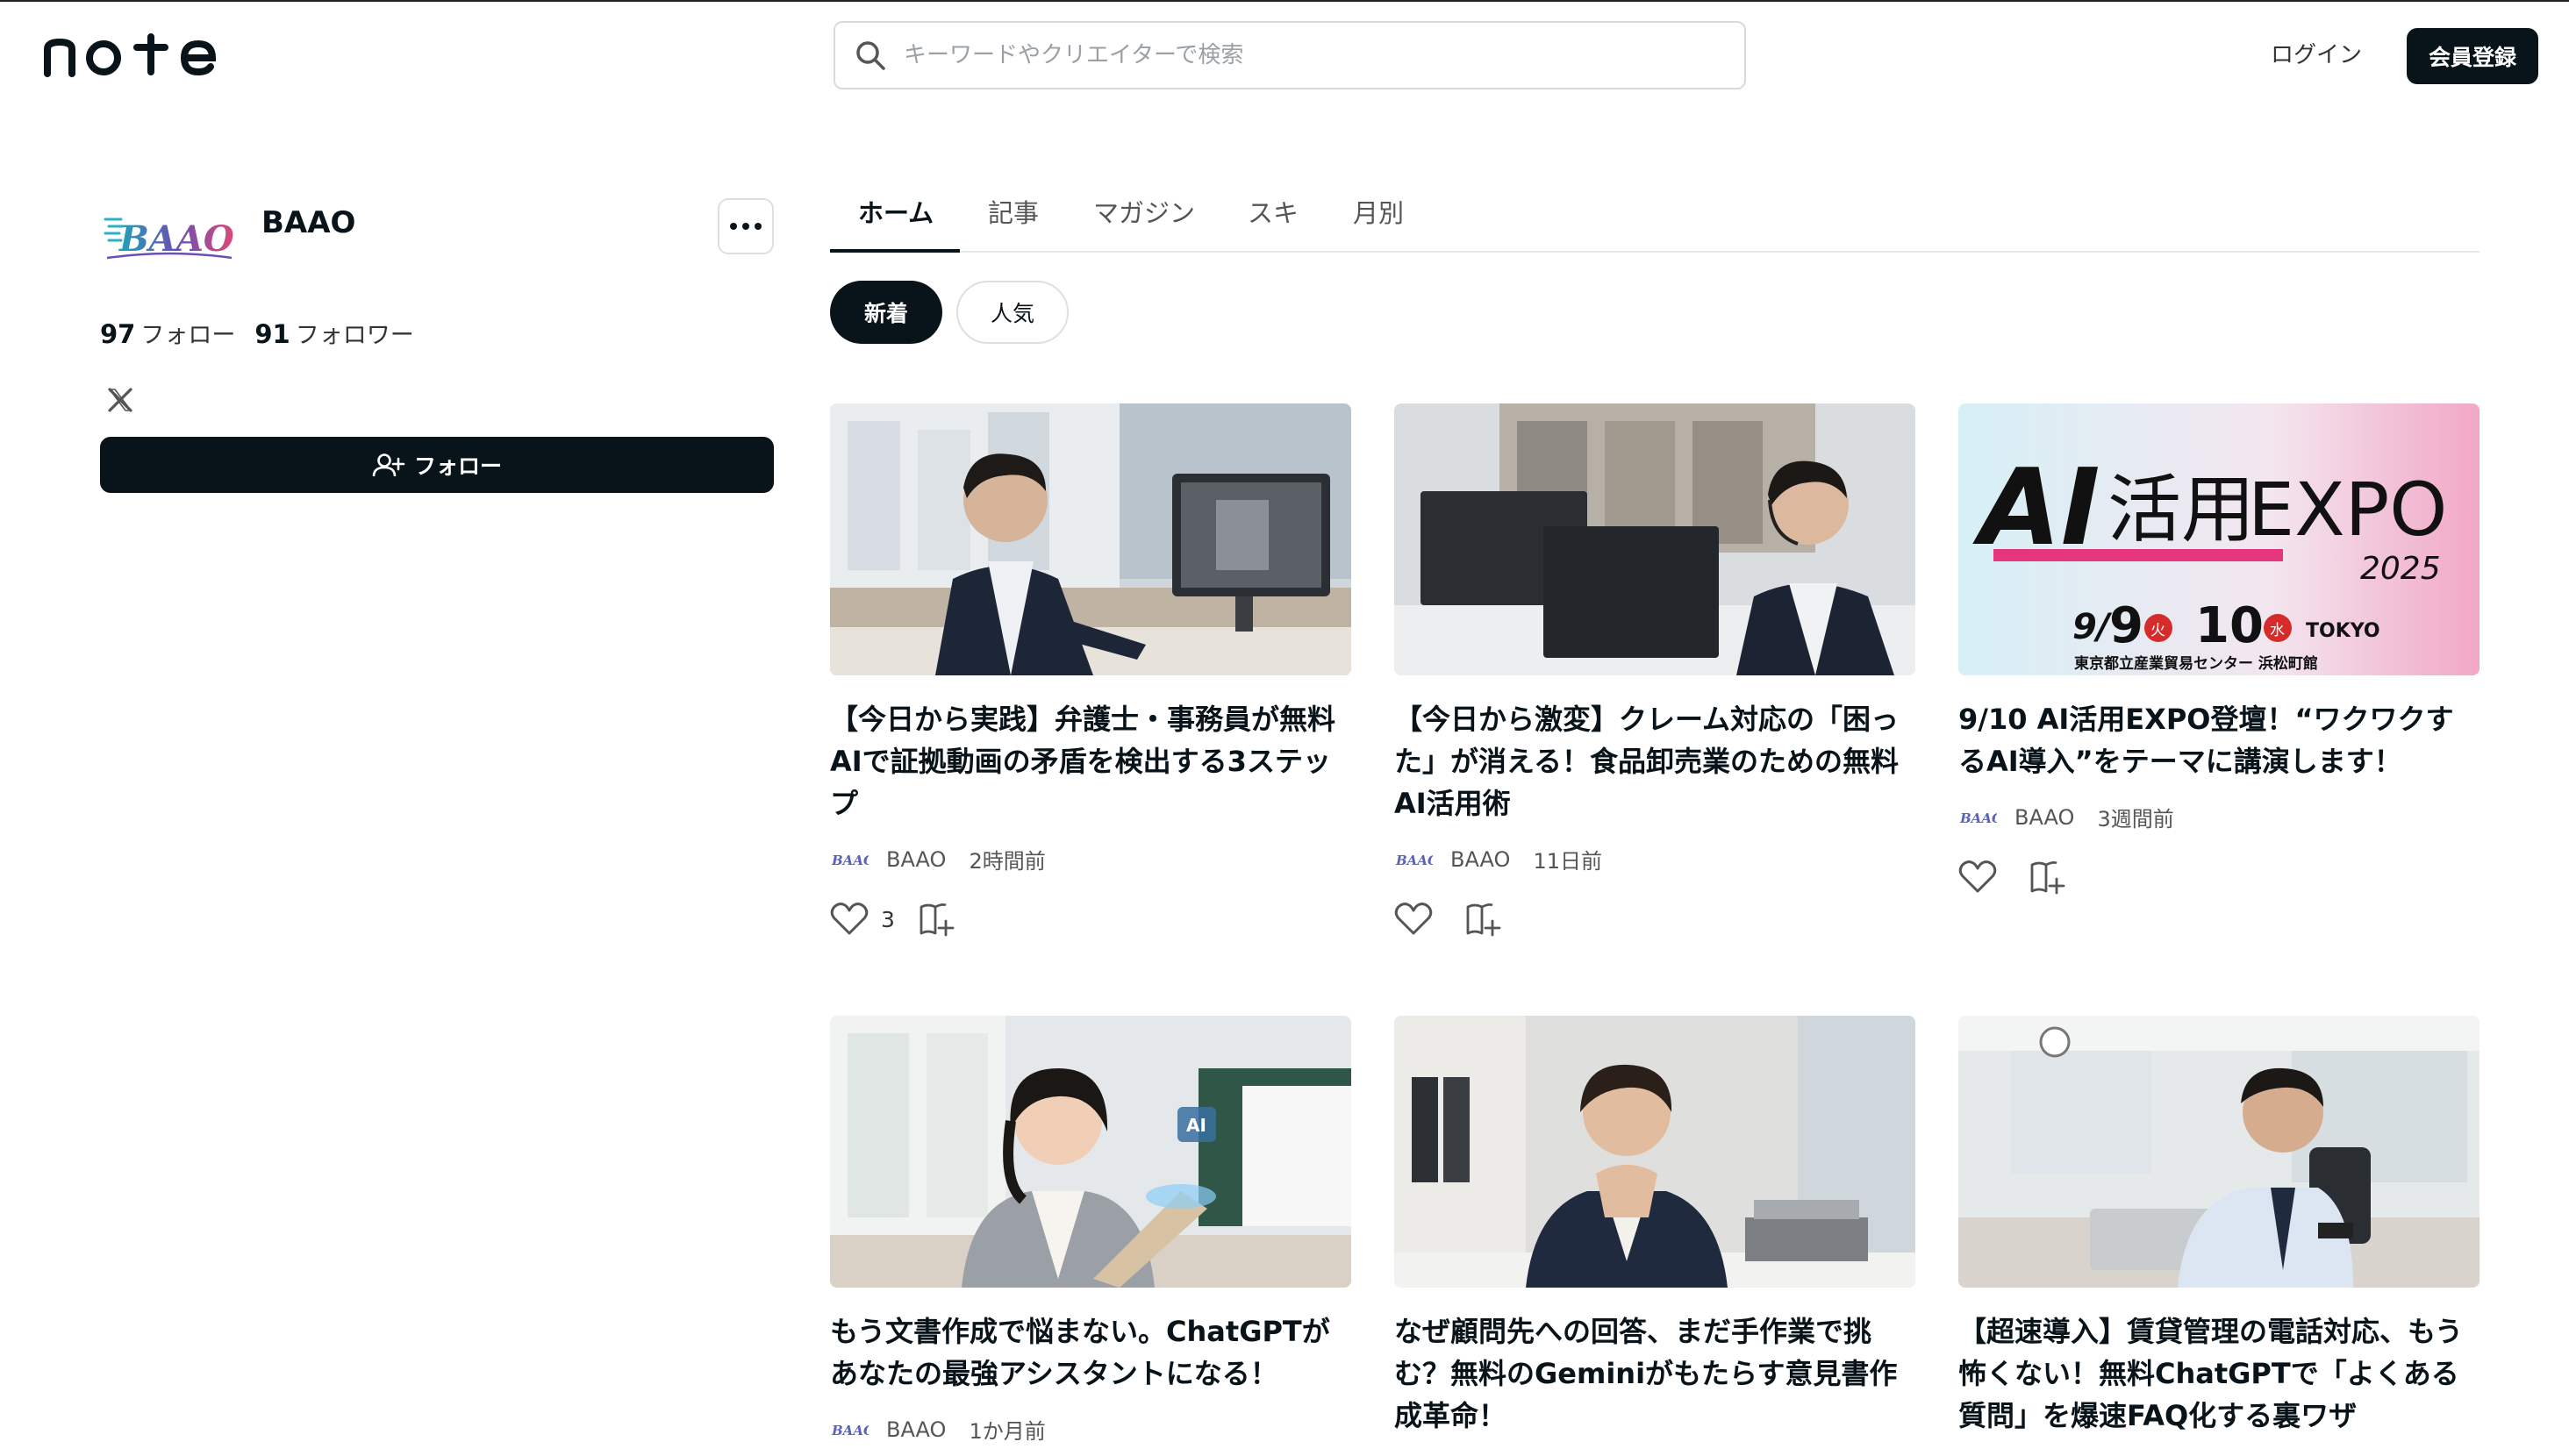 This screenshot has width=2569, height=1456. What do you see at coordinates (187, 335) in the screenshot?
I see `following-label: フォロー` at bounding box center [187, 335].